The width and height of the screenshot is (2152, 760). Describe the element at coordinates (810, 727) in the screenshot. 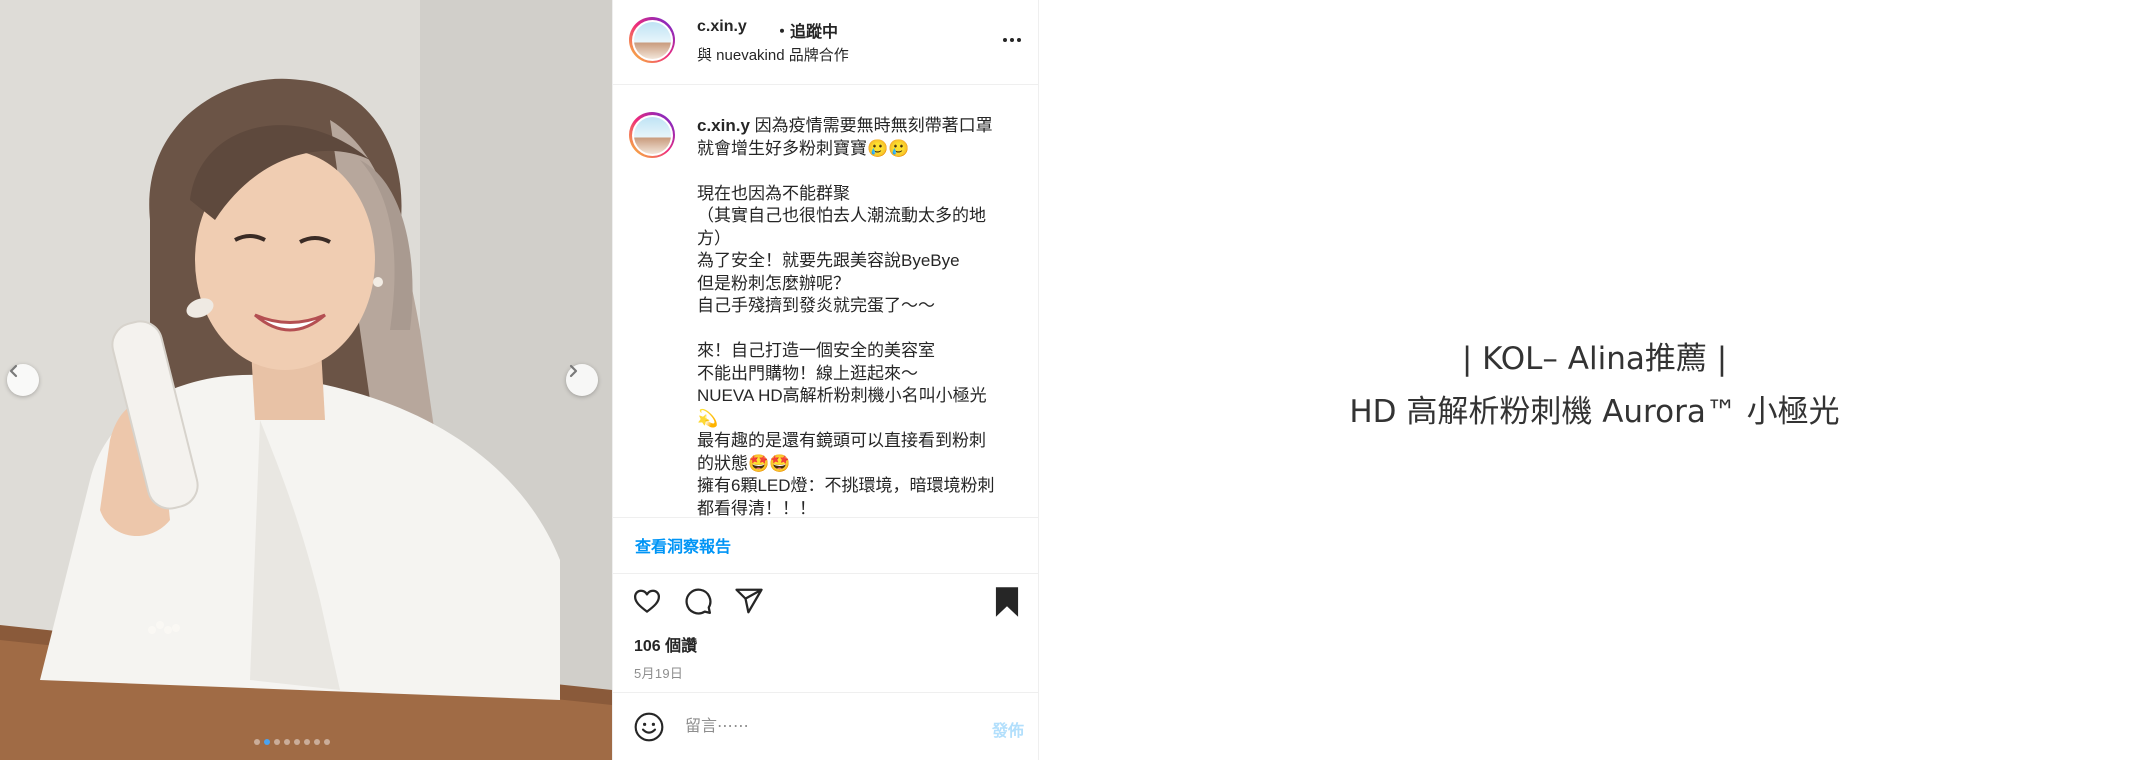

I see `comment-input` at that location.